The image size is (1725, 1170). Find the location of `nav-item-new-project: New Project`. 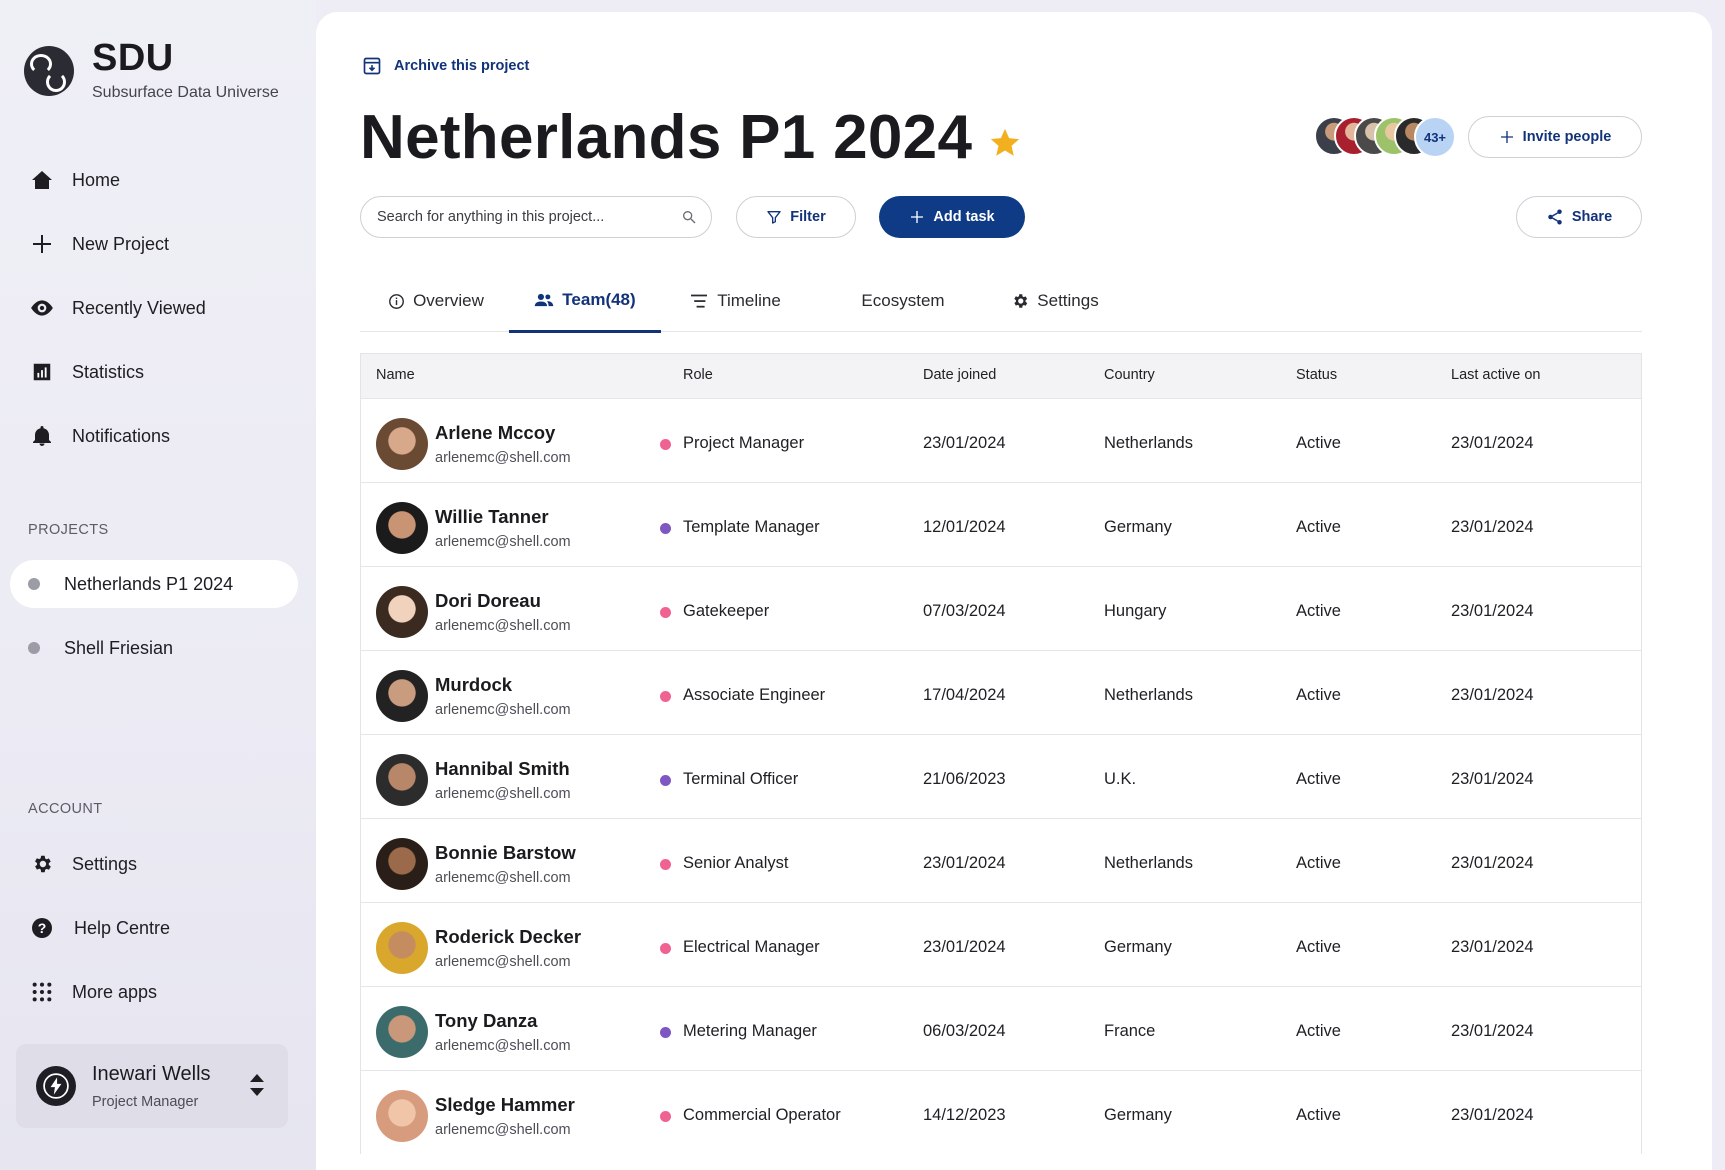

nav-item-new-project: New Project is located at coordinates (117, 244).